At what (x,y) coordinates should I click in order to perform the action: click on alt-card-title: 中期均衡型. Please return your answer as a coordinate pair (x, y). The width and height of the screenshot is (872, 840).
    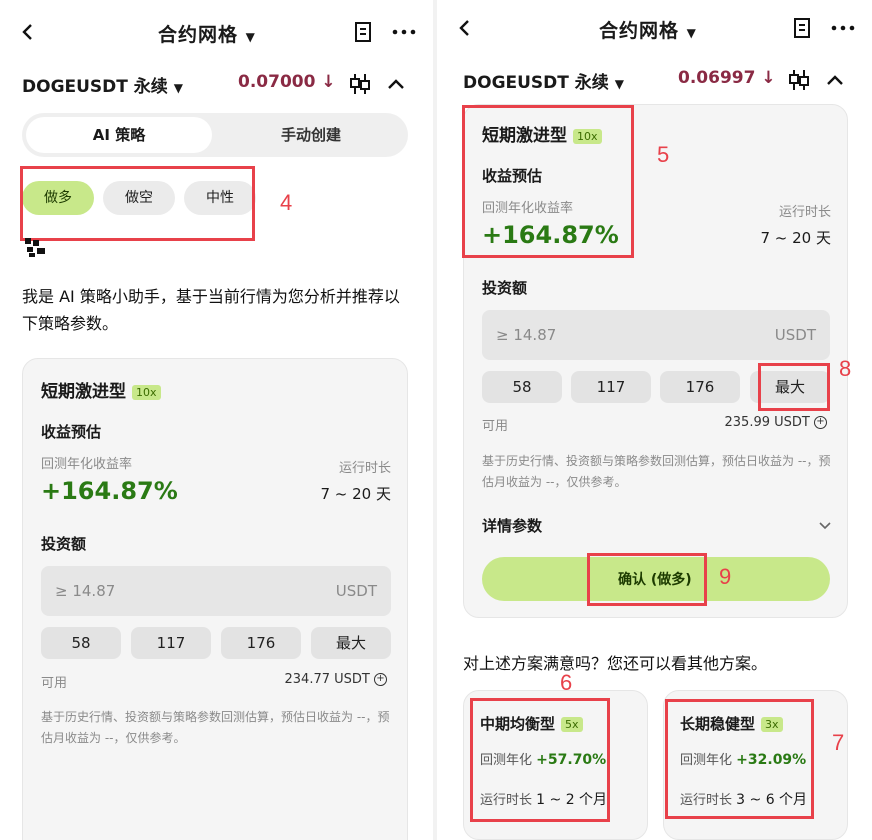
    Looking at the image, I should click on (518, 724).